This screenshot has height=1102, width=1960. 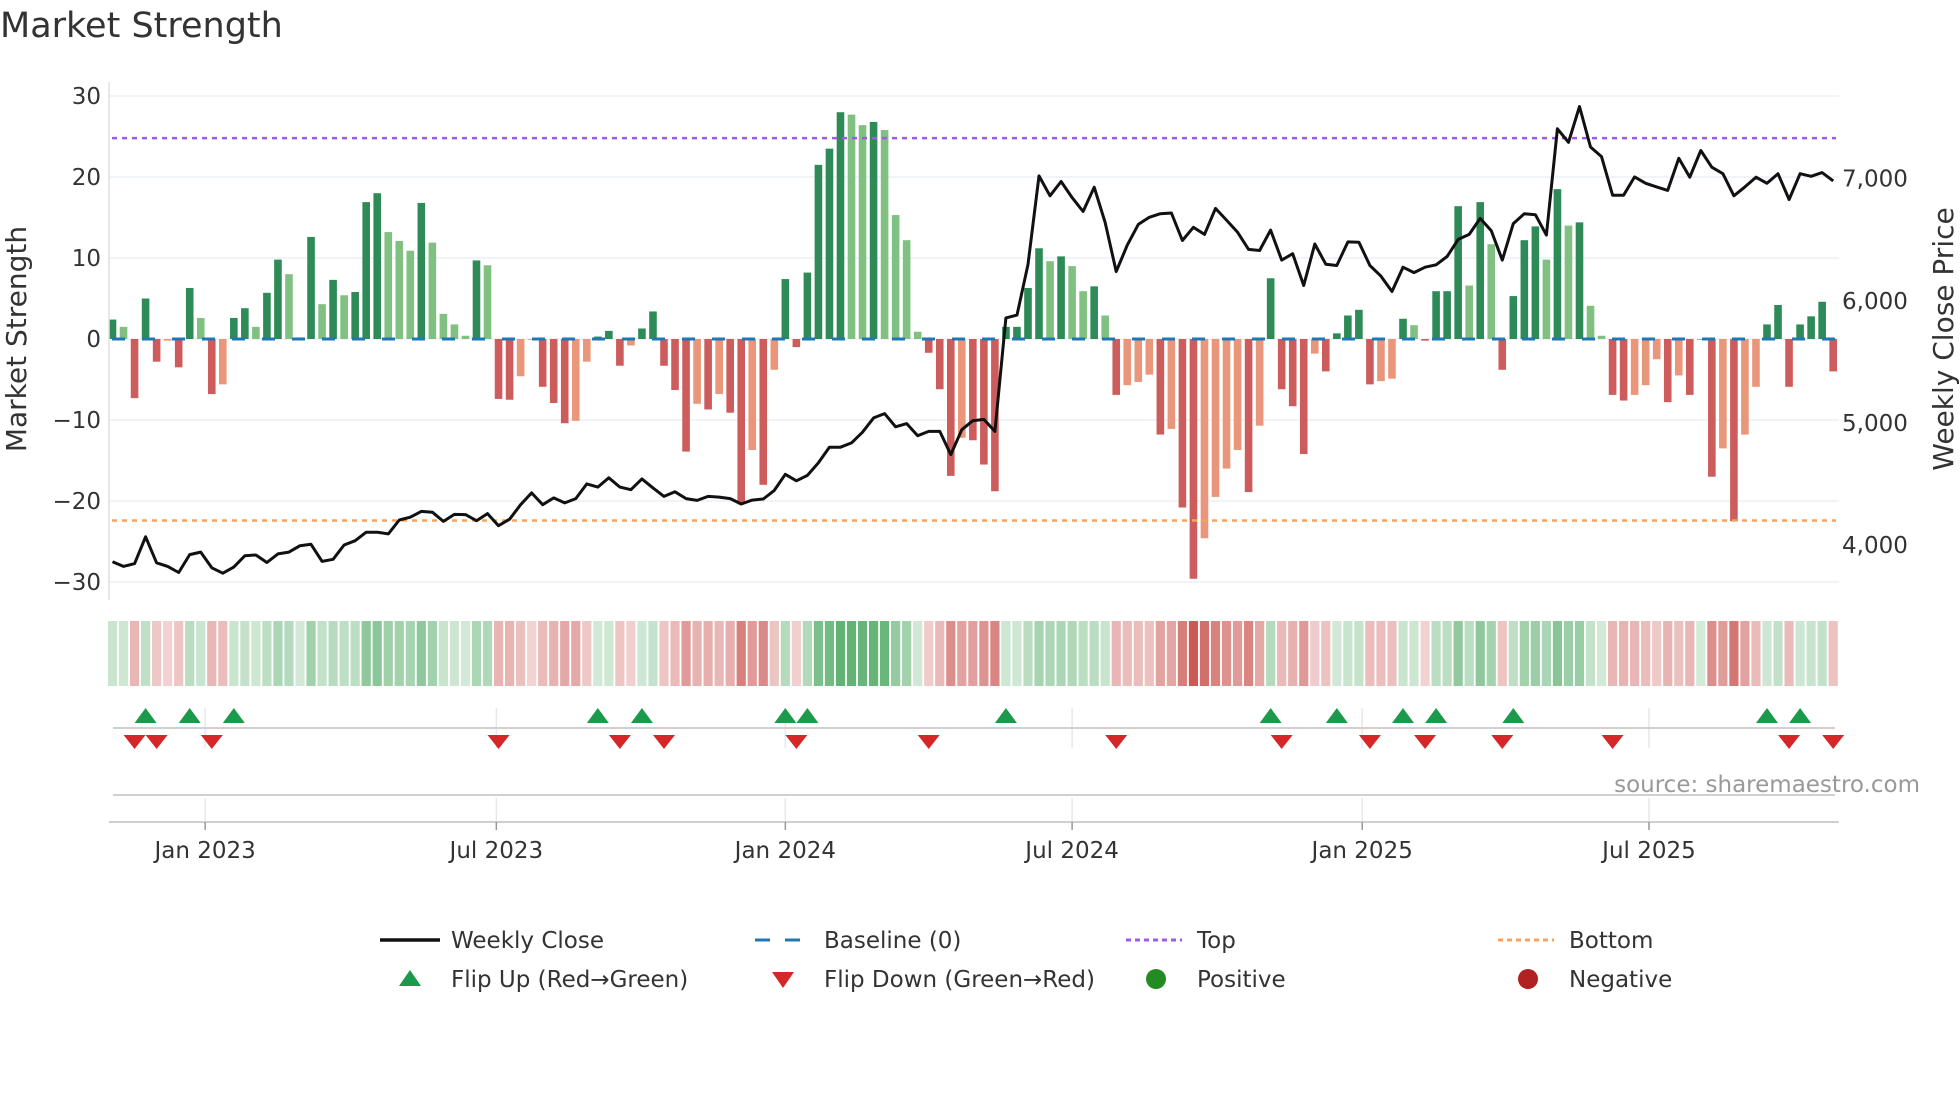 What do you see at coordinates (1648, 851) in the screenshot?
I see `x-tick-label: Jul 2025` at bounding box center [1648, 851].